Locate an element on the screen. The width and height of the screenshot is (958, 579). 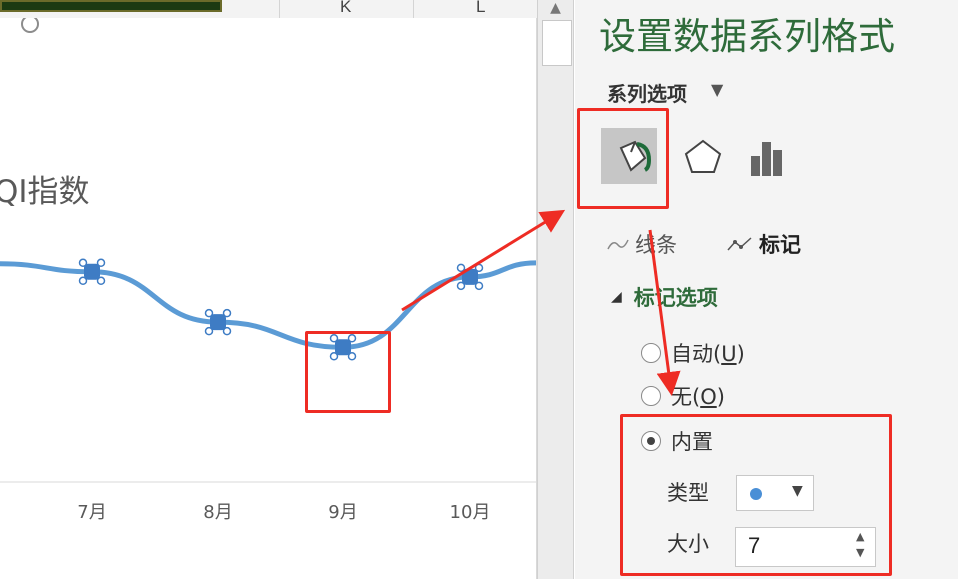
scroll-thumb is located at coordinates (557, 43).